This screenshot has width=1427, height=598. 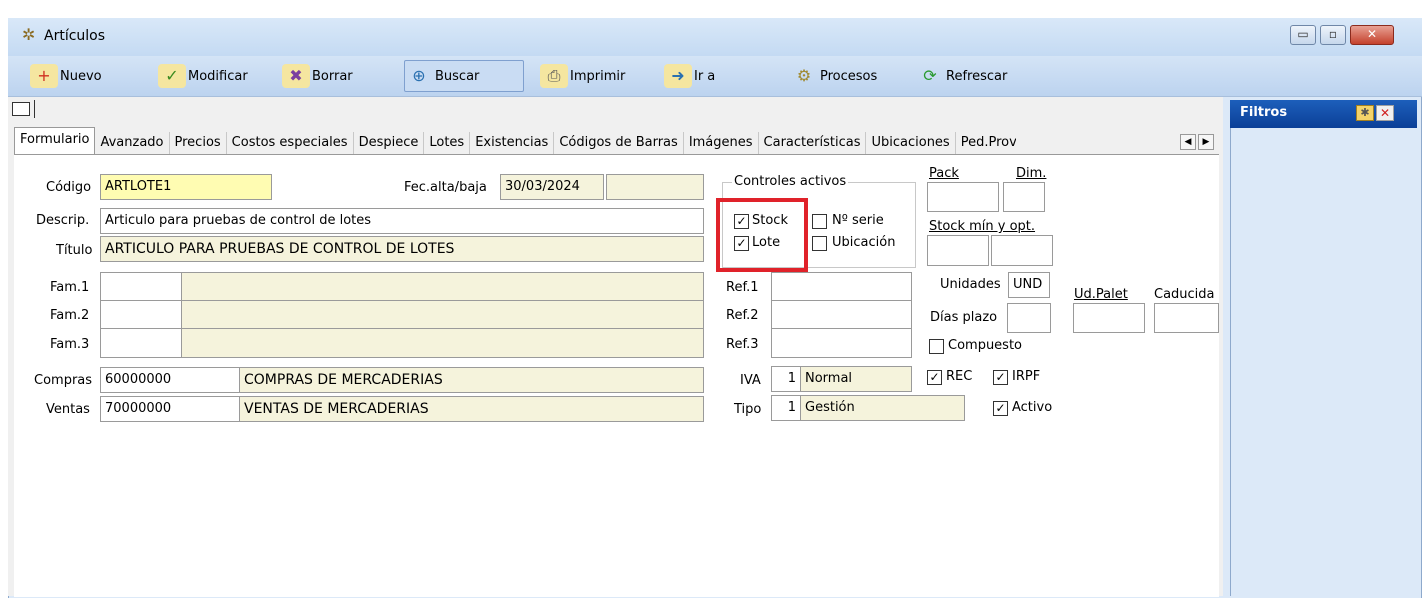 What do you see at coordinates (66, 76) in the screenshot?
I see `nuevo-button: + Nuevo` at bounding box center [66, 76].